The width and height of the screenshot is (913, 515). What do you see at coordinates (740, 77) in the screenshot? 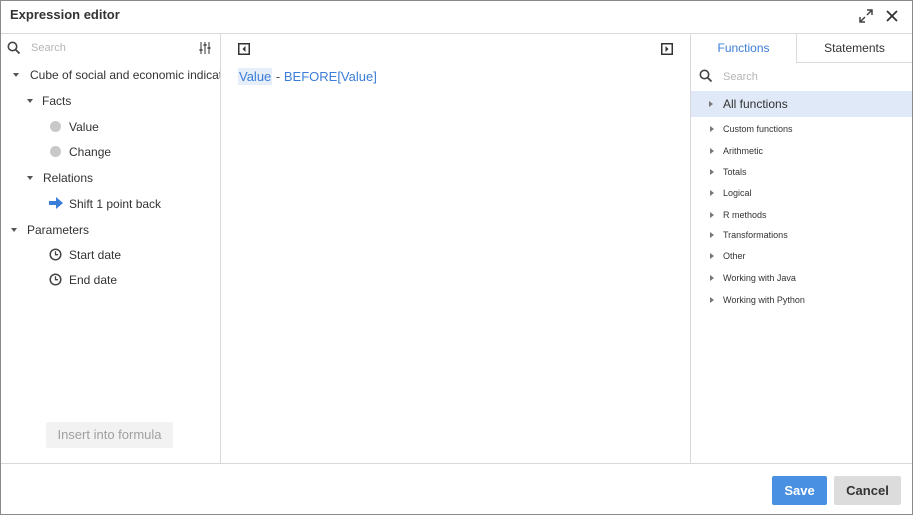
I see `functions-search-input: Search` at bounding box center [740, 77].